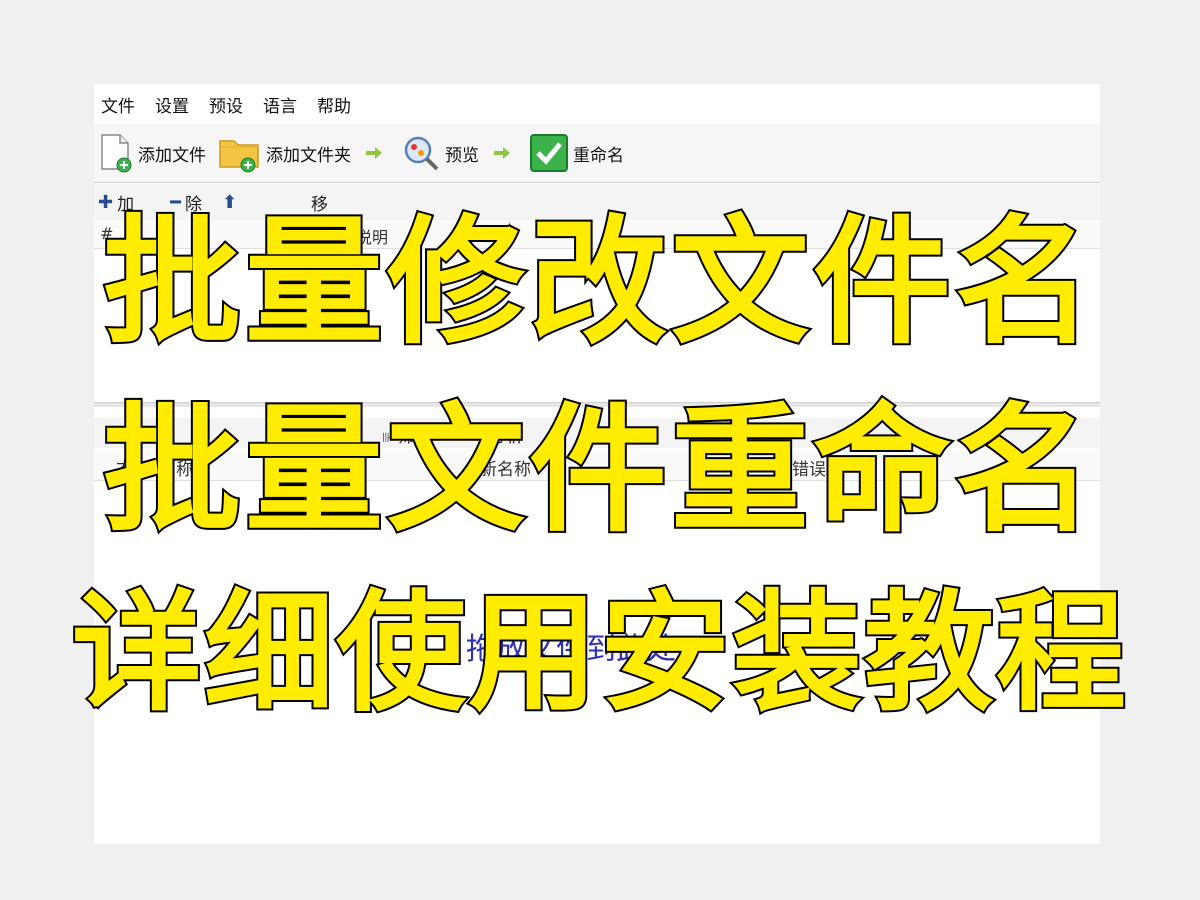  I want to click on preview-header: 态 称 新名称 错误, so click(597, 465).